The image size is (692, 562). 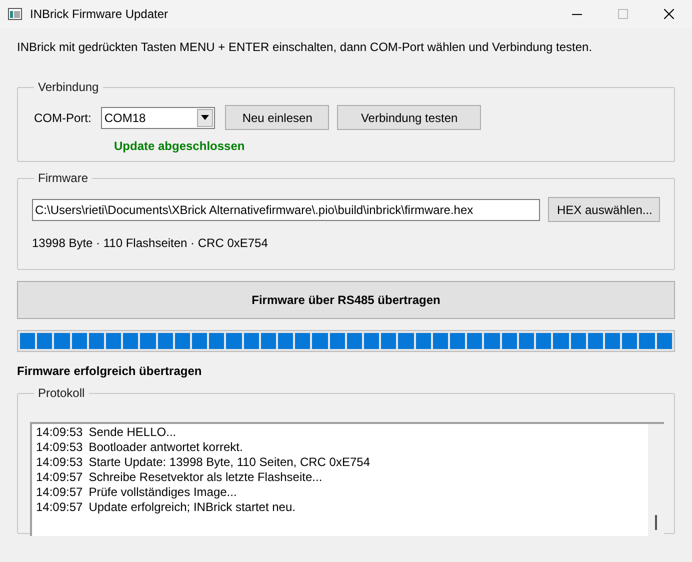 I want to click on rescan-button: Neu einlesen, so click(x=277, y=117).